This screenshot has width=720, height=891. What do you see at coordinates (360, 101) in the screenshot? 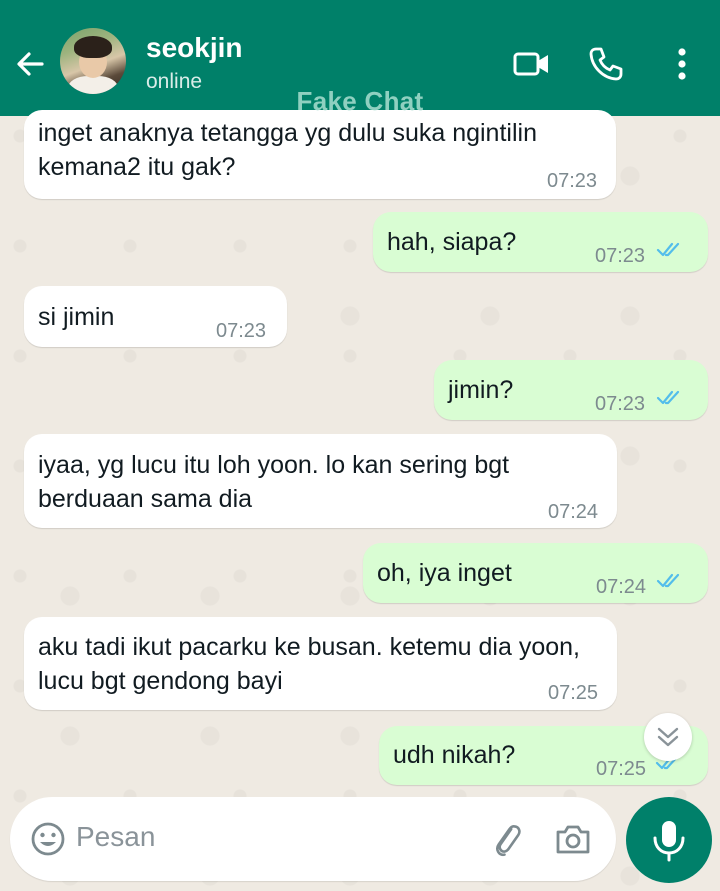
I see `watermark: Fake Chat` at bounding box center [360, 101].